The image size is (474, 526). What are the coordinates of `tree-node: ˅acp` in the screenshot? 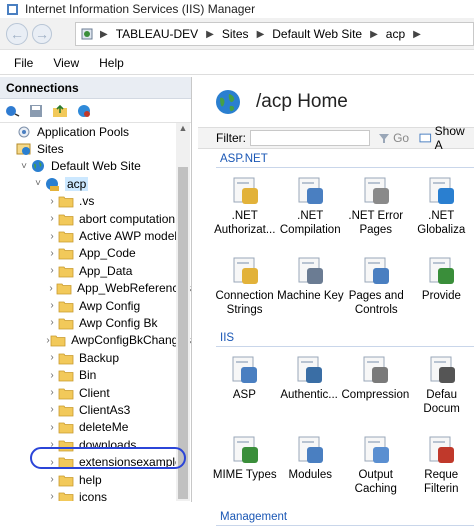 It's located at (95, 183).